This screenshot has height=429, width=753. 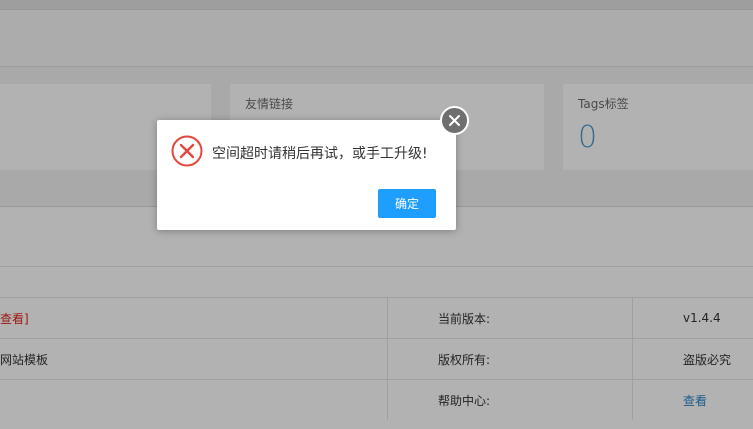 I want to click on dialog-message: 空间超时请稍后再试，或手工升级!, so click(x=320, y=154).